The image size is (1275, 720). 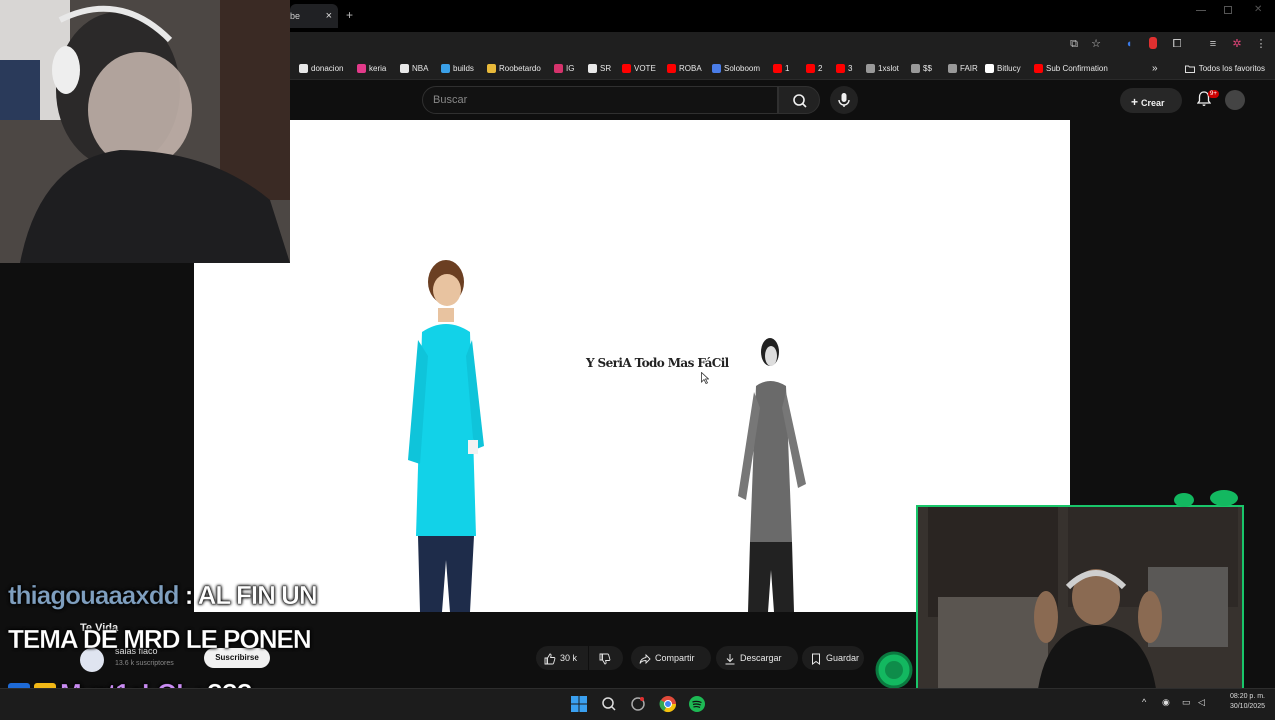 I want to click on search-icon, so click(x=800, y=101).